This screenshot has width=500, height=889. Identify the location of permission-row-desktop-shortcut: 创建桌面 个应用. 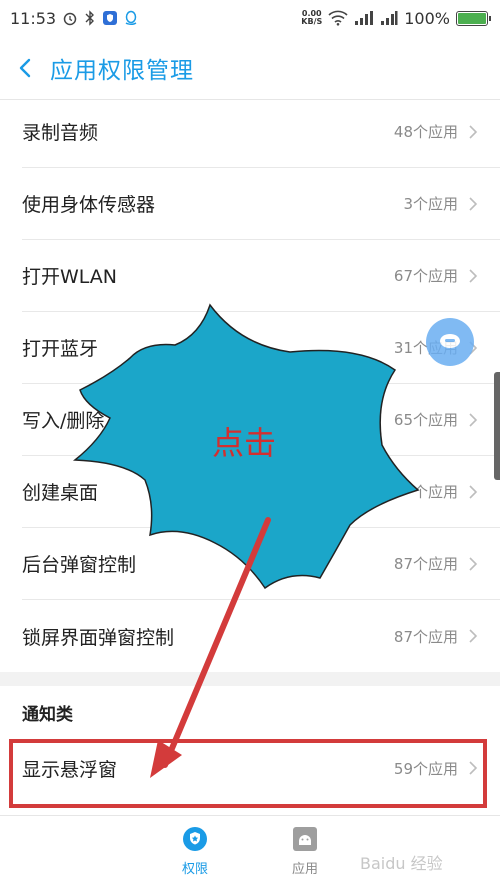
(261, 492).